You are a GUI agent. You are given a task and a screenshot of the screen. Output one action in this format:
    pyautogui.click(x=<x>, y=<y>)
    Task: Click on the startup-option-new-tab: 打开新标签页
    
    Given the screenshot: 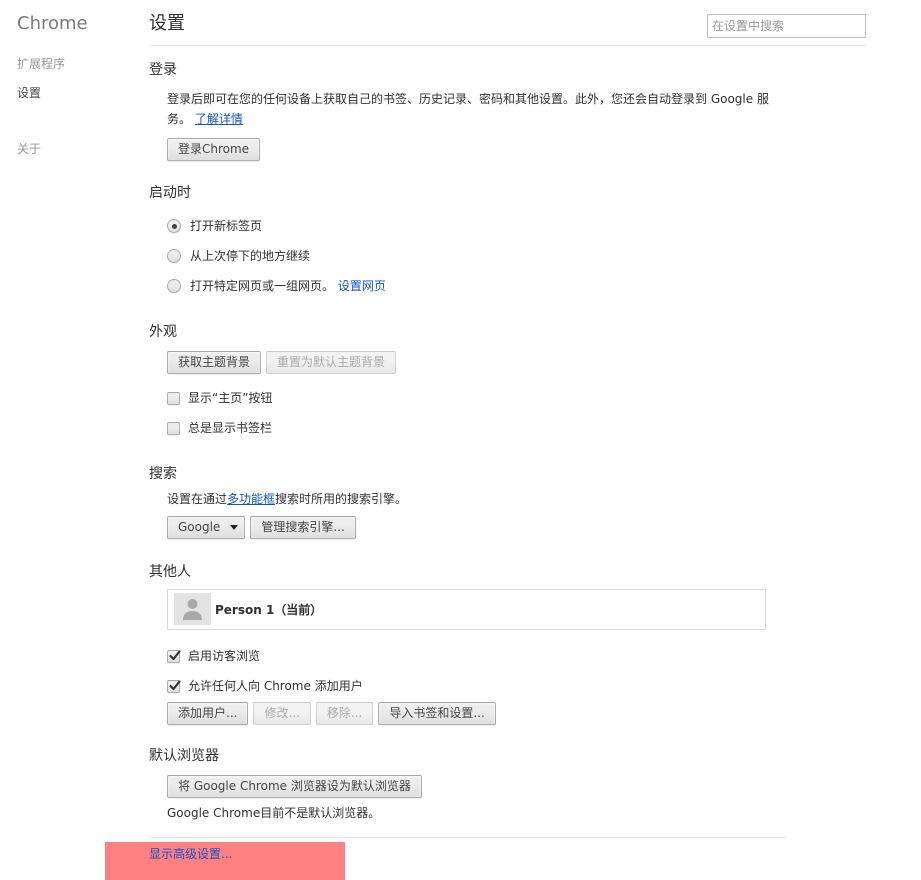 What is the action you would take?
    pyautogui.click(x=467, y=226)
    